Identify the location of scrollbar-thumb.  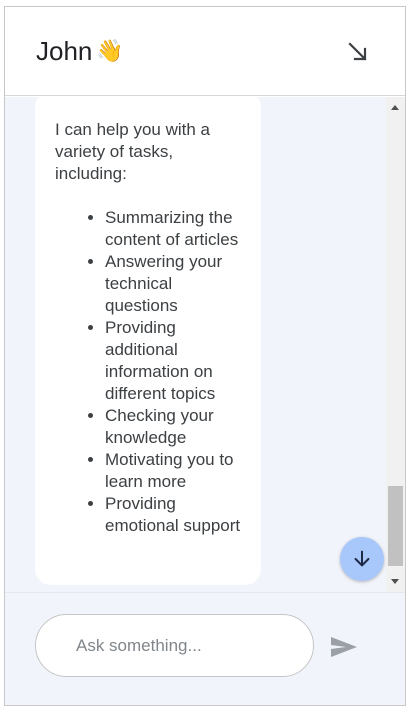
(395, 526).